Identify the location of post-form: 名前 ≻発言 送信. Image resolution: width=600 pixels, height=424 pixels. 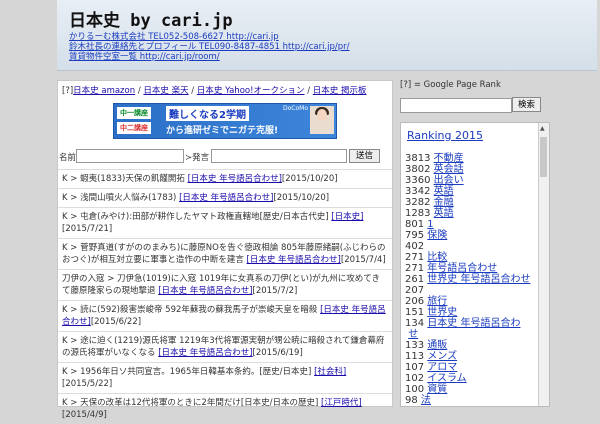
(225, 156).